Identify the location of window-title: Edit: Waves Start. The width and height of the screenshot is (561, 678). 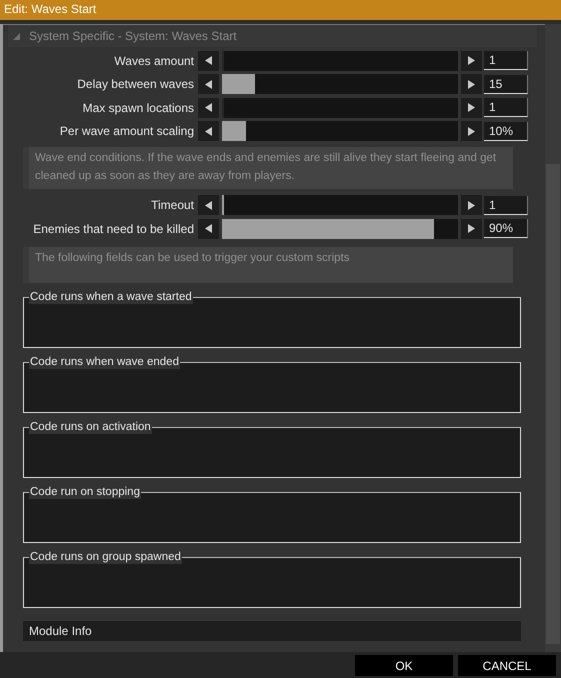
(280, 10).